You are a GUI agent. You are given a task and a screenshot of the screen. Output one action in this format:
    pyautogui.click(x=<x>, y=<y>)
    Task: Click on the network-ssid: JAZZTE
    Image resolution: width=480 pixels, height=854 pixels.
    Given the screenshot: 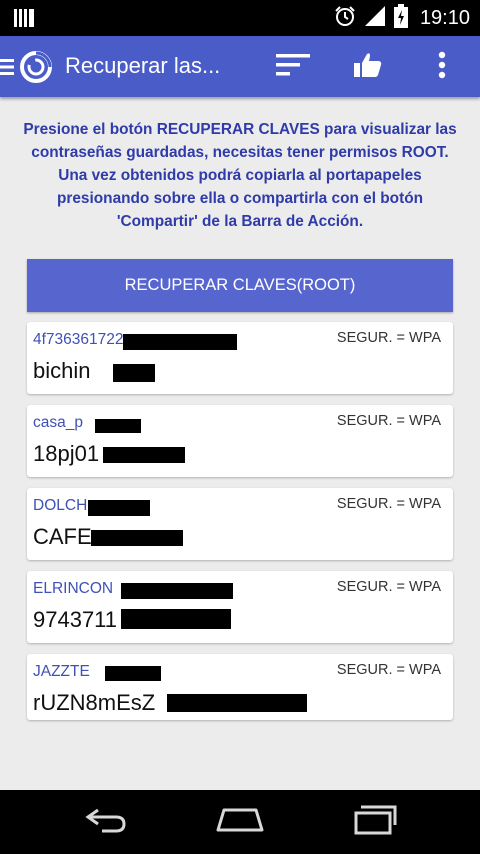 What is the action you would take?
    pyautogui.click(x=61, y=671)
    